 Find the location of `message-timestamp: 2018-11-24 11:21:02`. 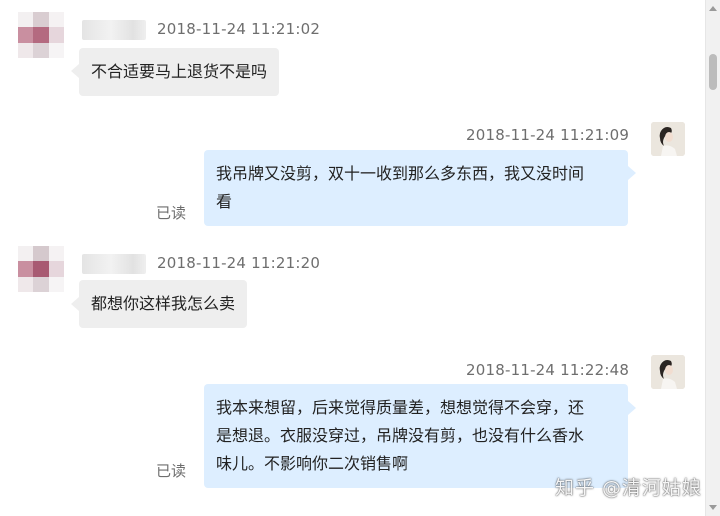

message-timestamp: 2018-11-24 11:21:02 is located at coordinates (239, 29).